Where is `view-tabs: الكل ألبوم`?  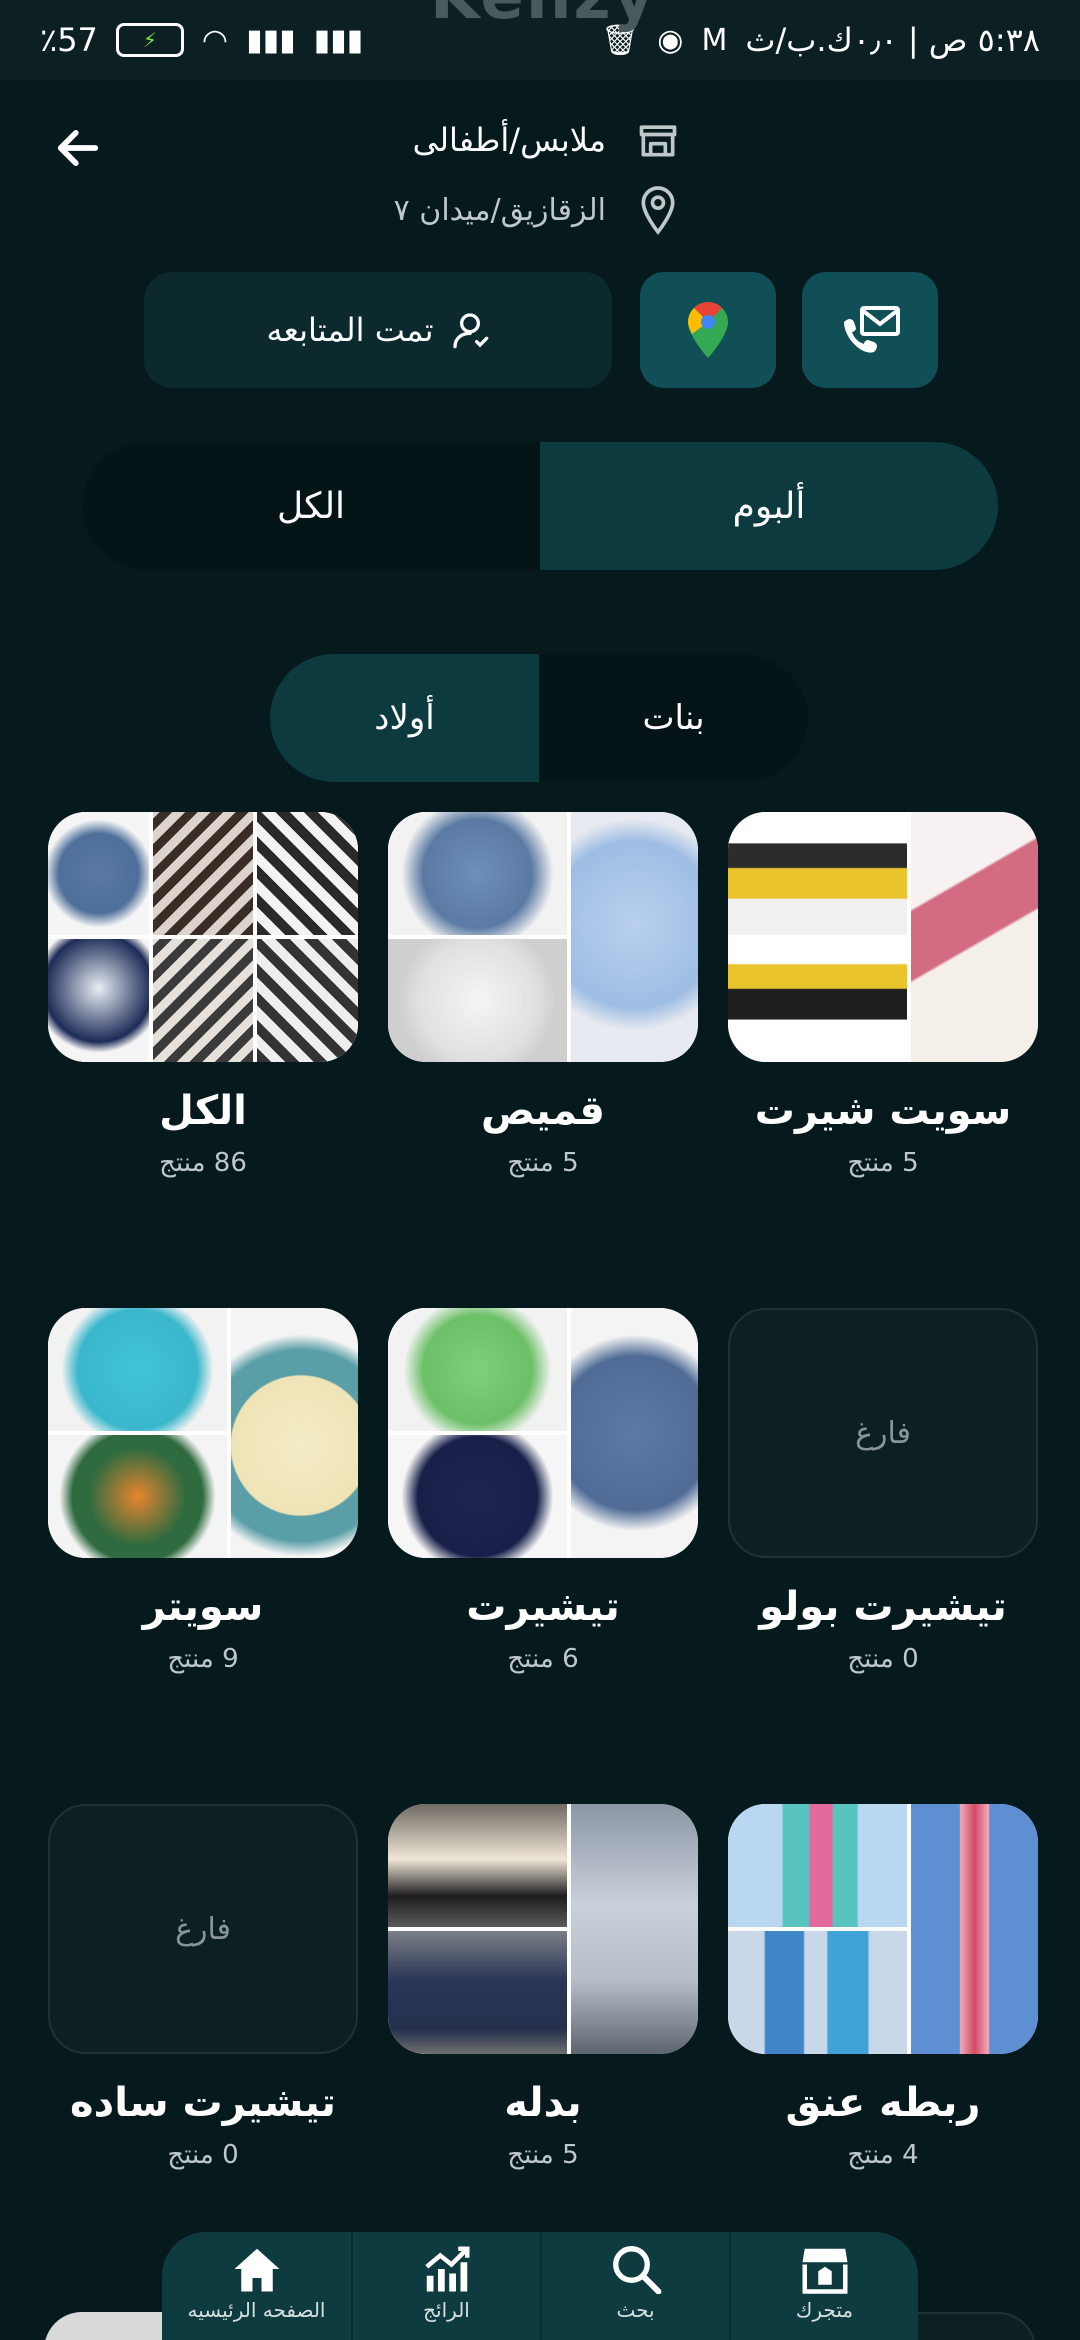 view-tabs: الكل ألبوم is located at coordinates (540, 506).